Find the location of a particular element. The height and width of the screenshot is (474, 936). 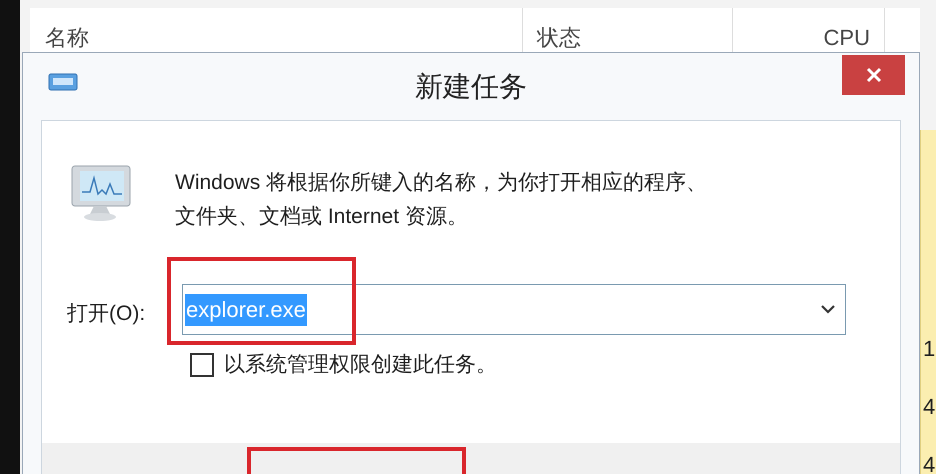

open-label: 打开(O): is located at coordinates (106, 314).